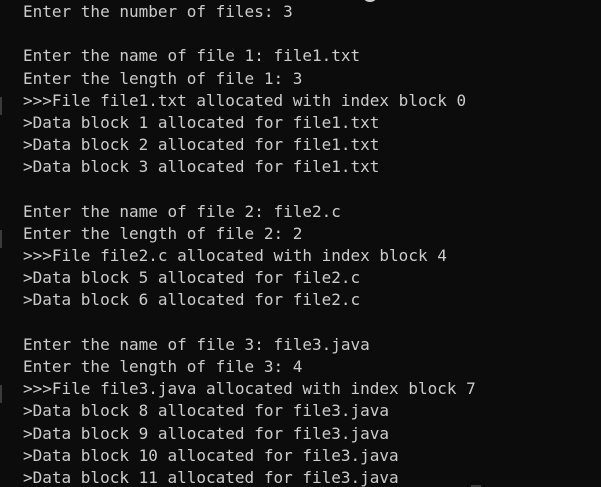  What do you see at coordinates (192, 300) in the screenshot?
I see `output-line: >Data block 6 allocated for file2.c` at bounding box center [192, 300].